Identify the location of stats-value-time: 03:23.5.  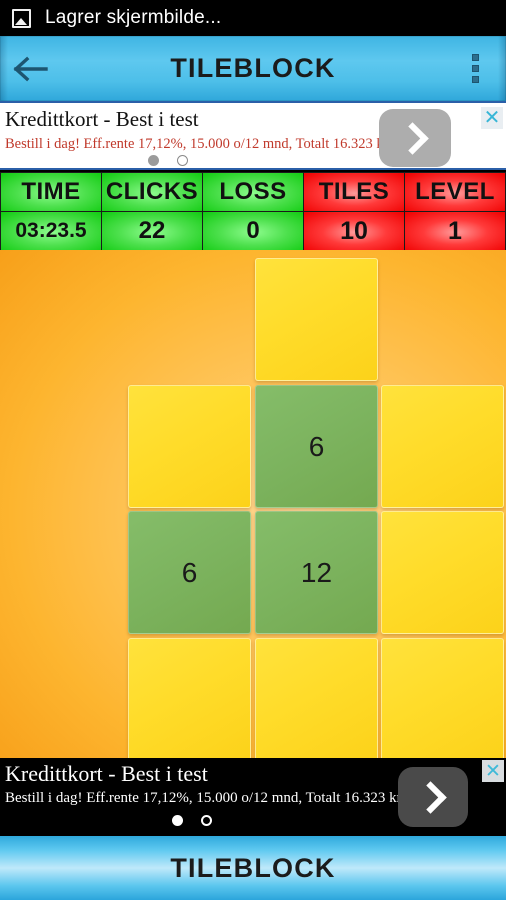
(51, 231).